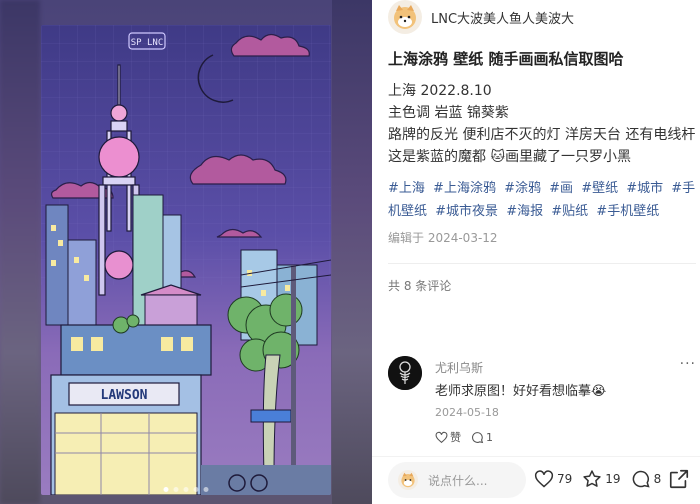 The height and width of the screenshot is (504, 700). Describe the element at coordinates (443, 238) in the screenshot. I see `edited-date: 编辑于 2024-03-12` at that location.